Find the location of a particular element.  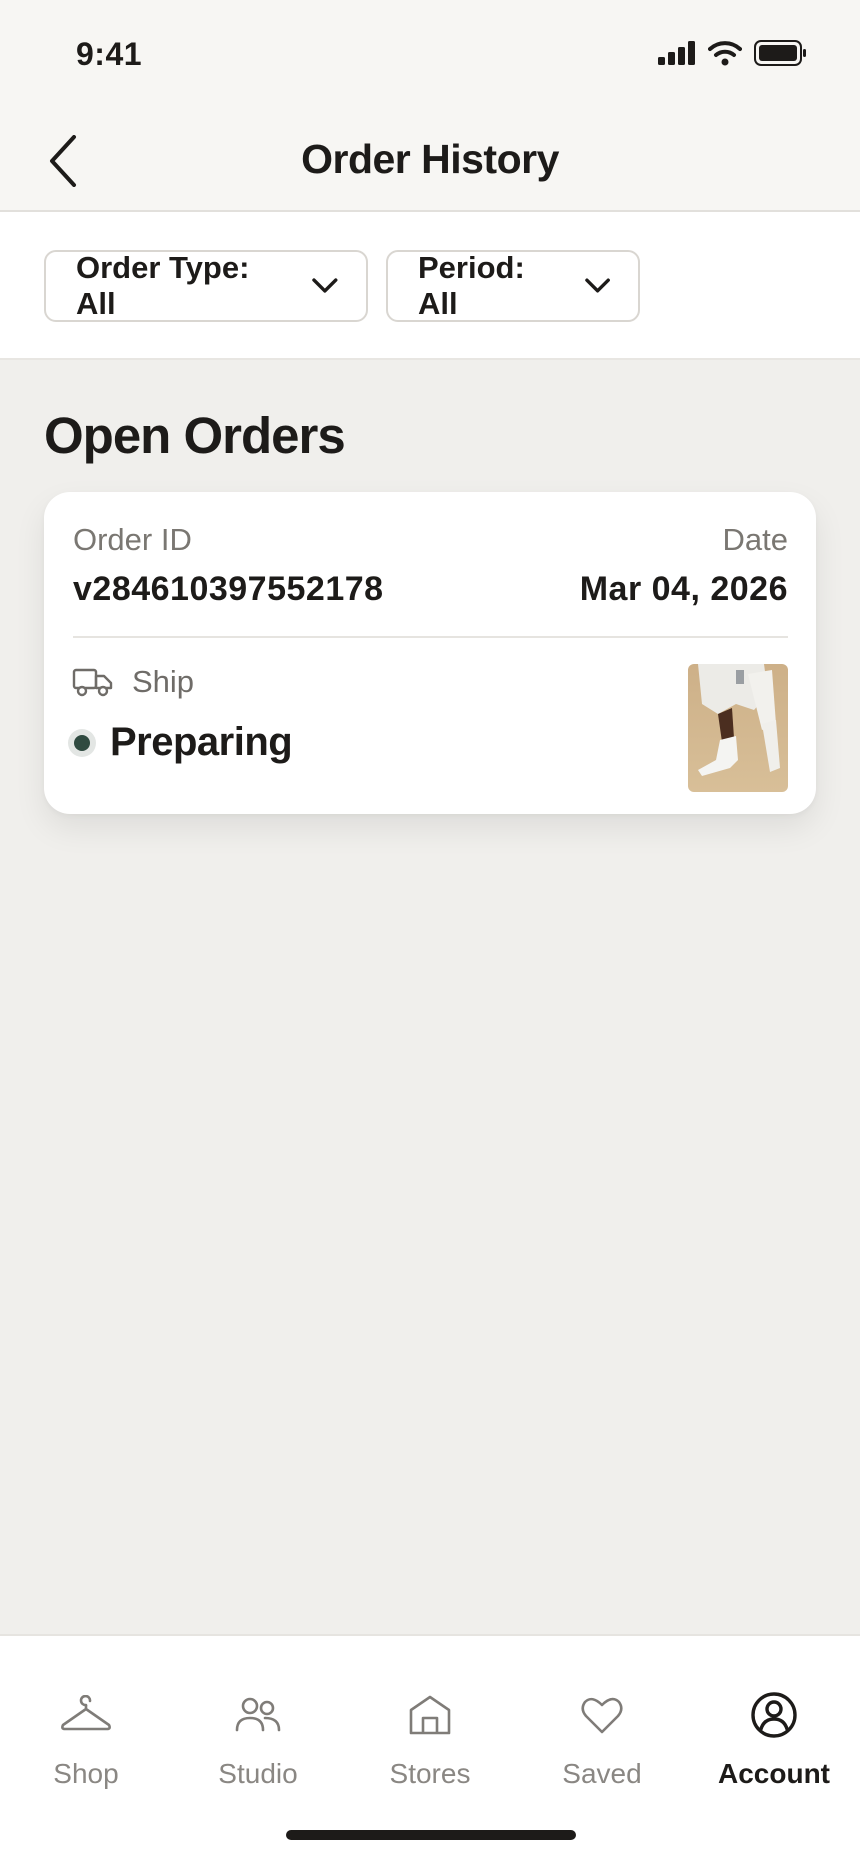

period-filter-label: Period: All is located at coordinates (471, 285).